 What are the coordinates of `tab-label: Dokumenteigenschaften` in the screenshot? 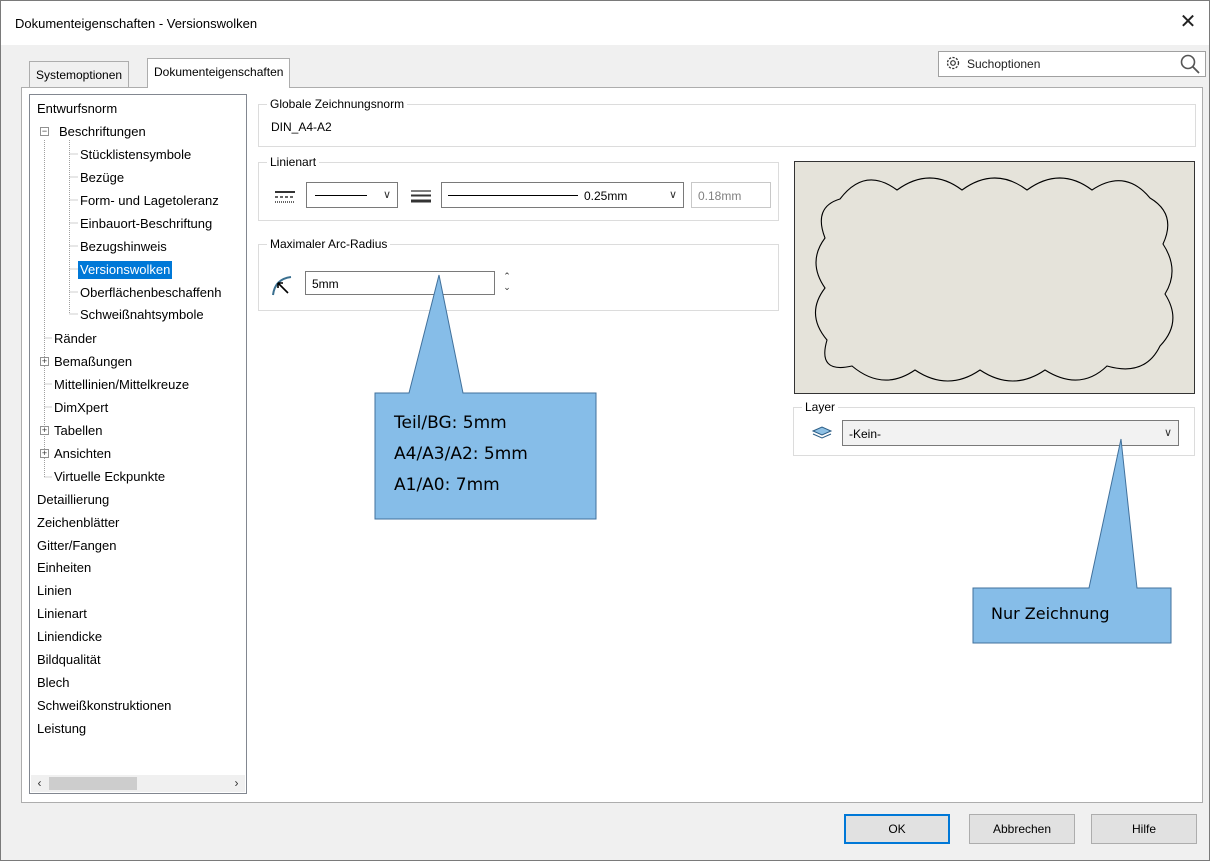 It's located at (219, 72).